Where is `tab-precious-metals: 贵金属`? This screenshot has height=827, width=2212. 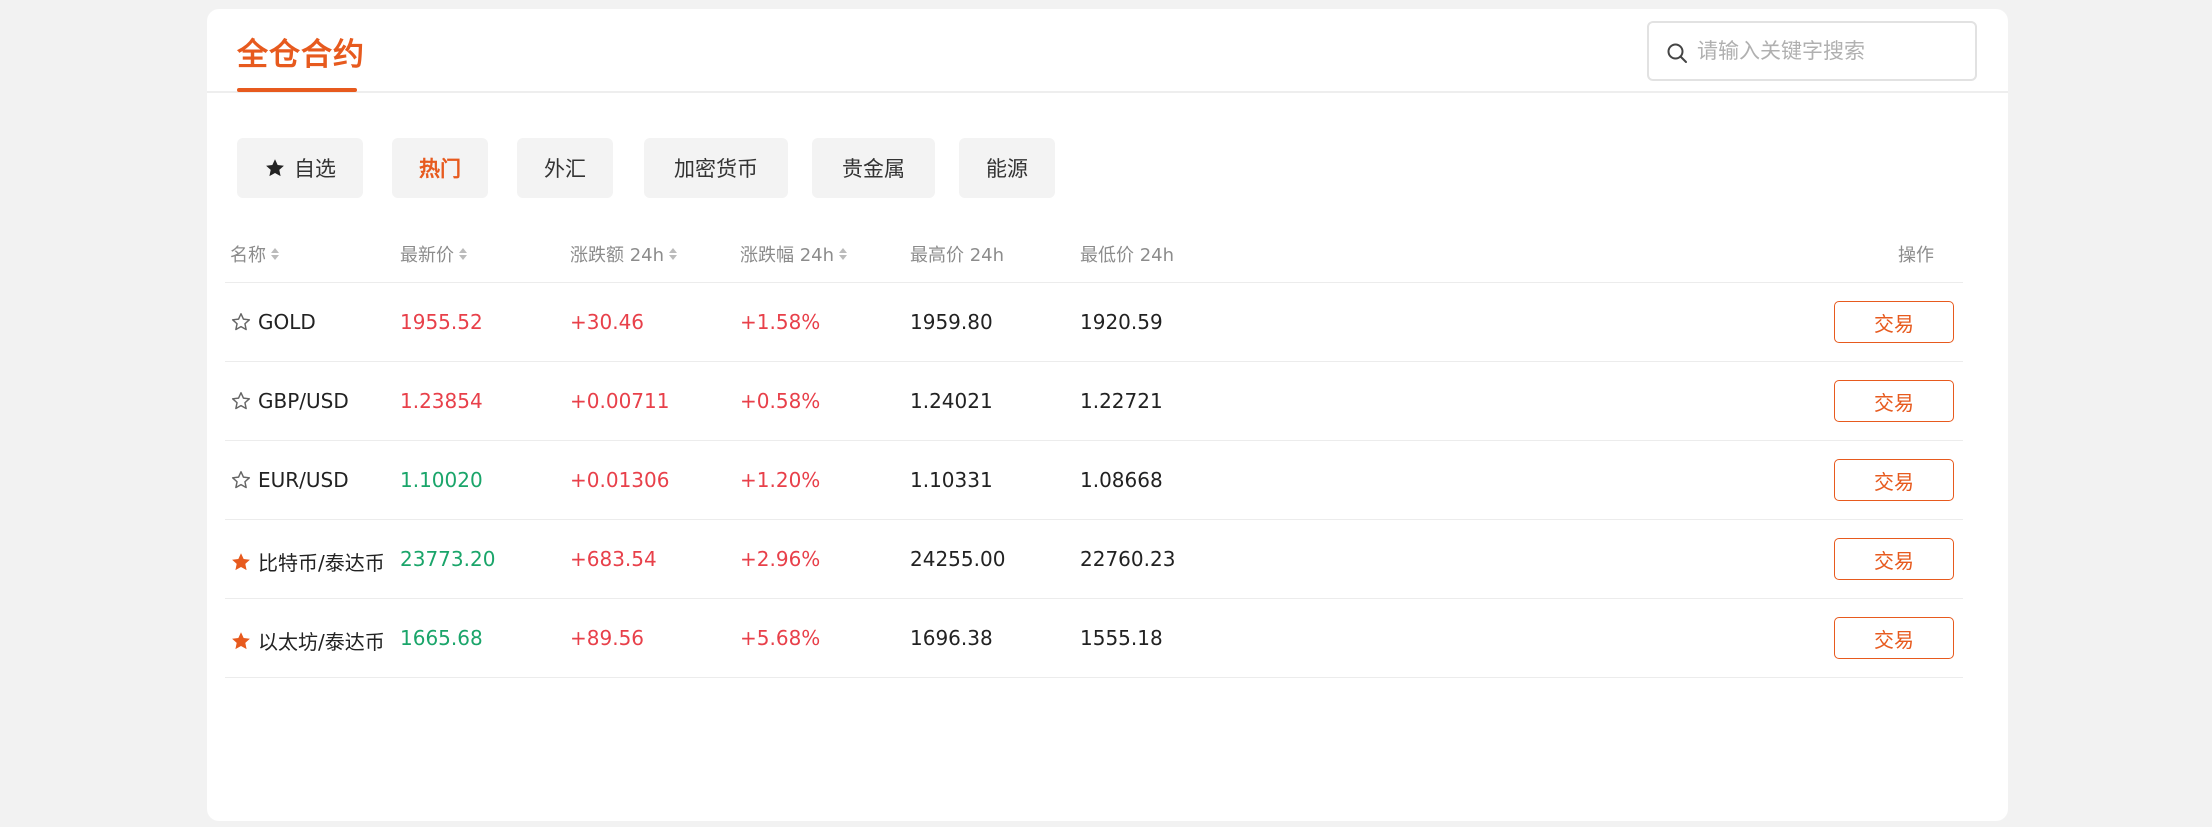
tab-precious-metals: 贵金属 is located at coordinates (873, 168).